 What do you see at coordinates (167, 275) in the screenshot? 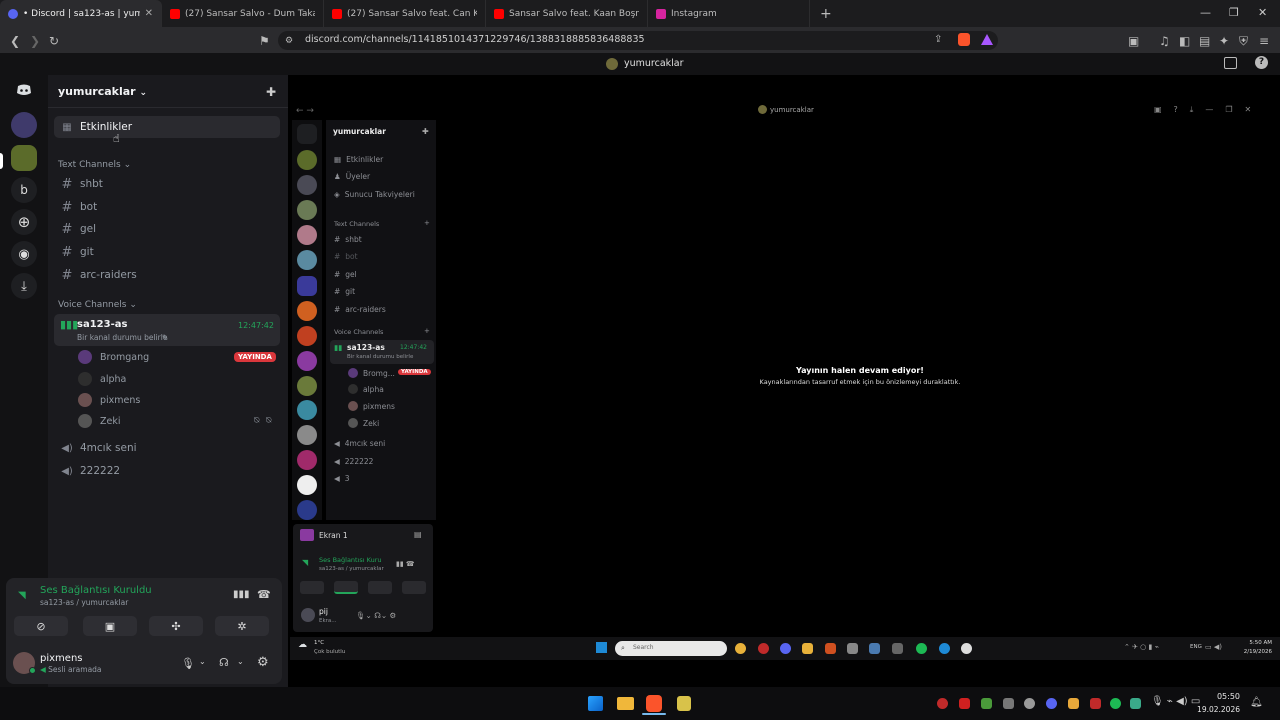
I see `channel-arc-raiders: # arc-raiders` at bounding box center [167, 275].